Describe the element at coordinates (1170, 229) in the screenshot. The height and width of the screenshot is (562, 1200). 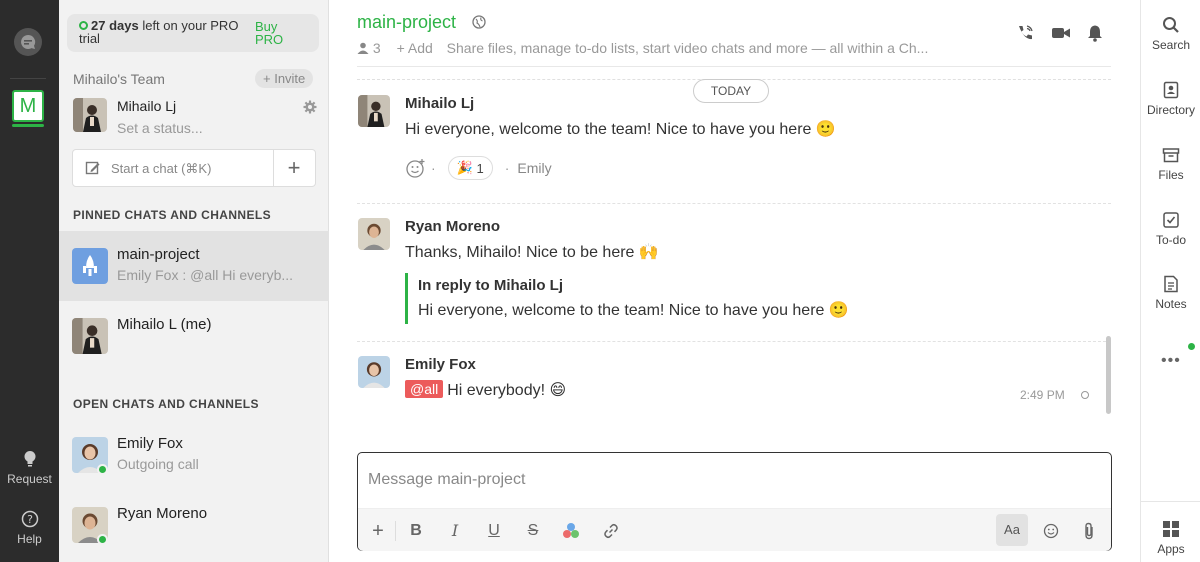
I see `todo-button: To-do` at that location.